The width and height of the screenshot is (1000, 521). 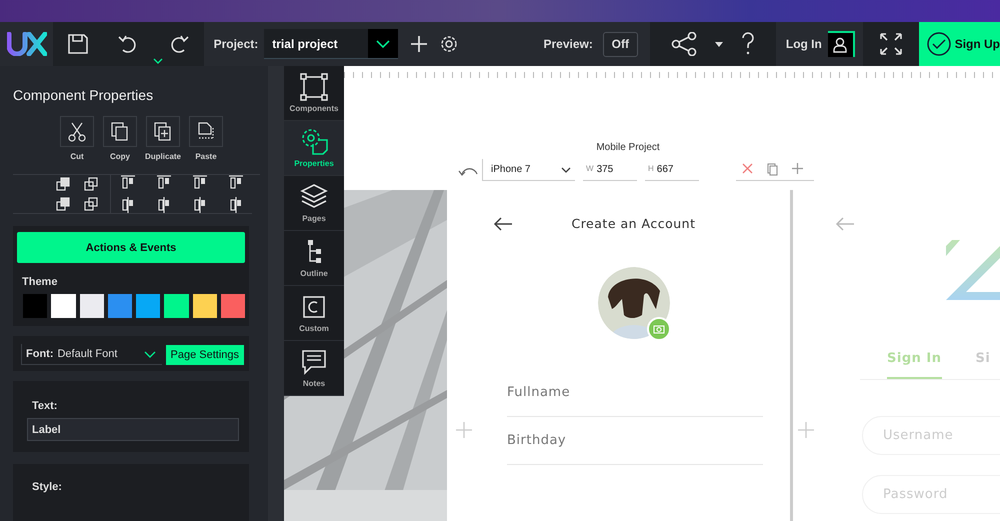 I want to click on text-field: Birthday, so click(x=635, y=441).